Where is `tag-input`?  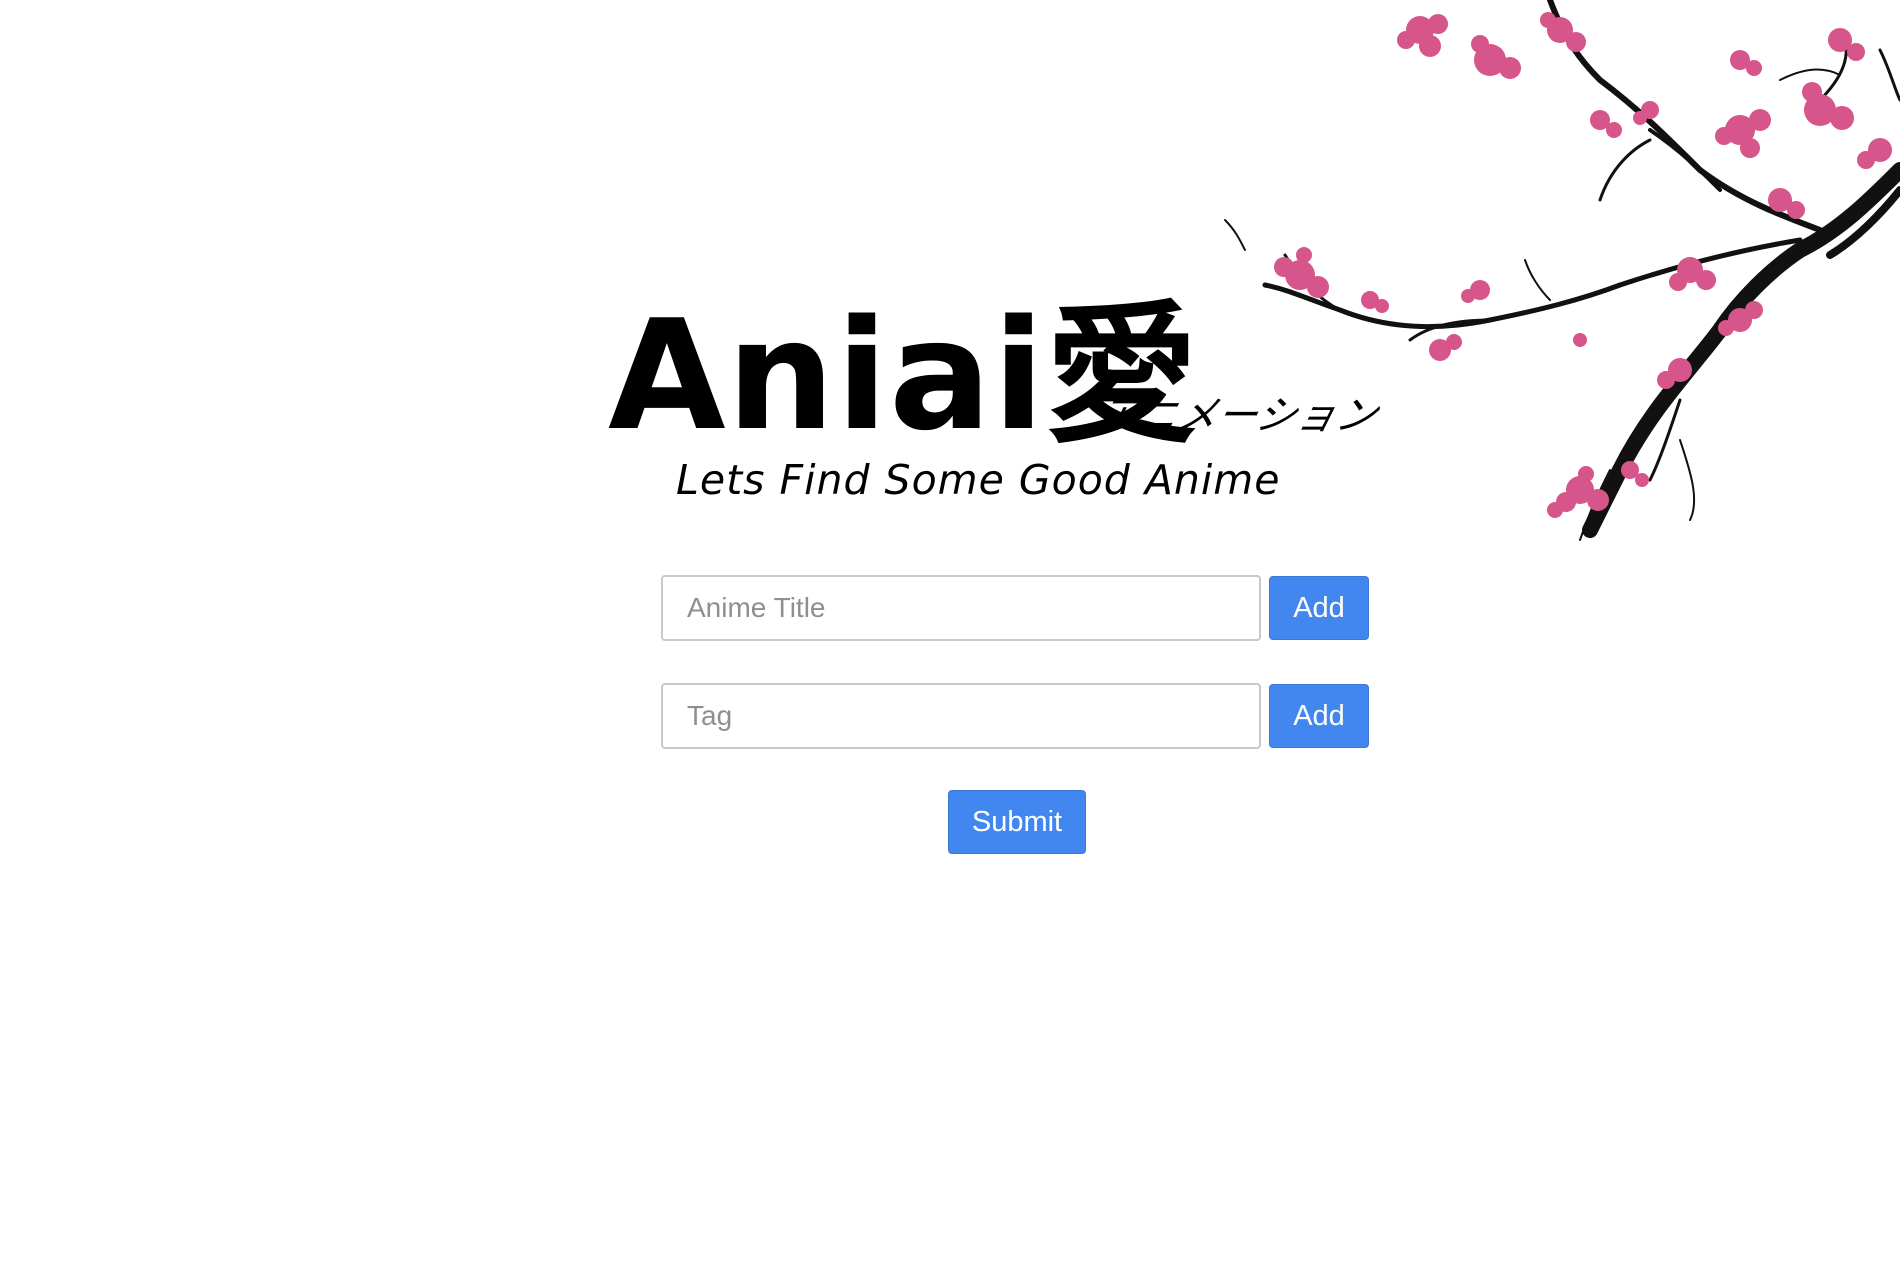 tag-input is located at coordinates (961, 716).